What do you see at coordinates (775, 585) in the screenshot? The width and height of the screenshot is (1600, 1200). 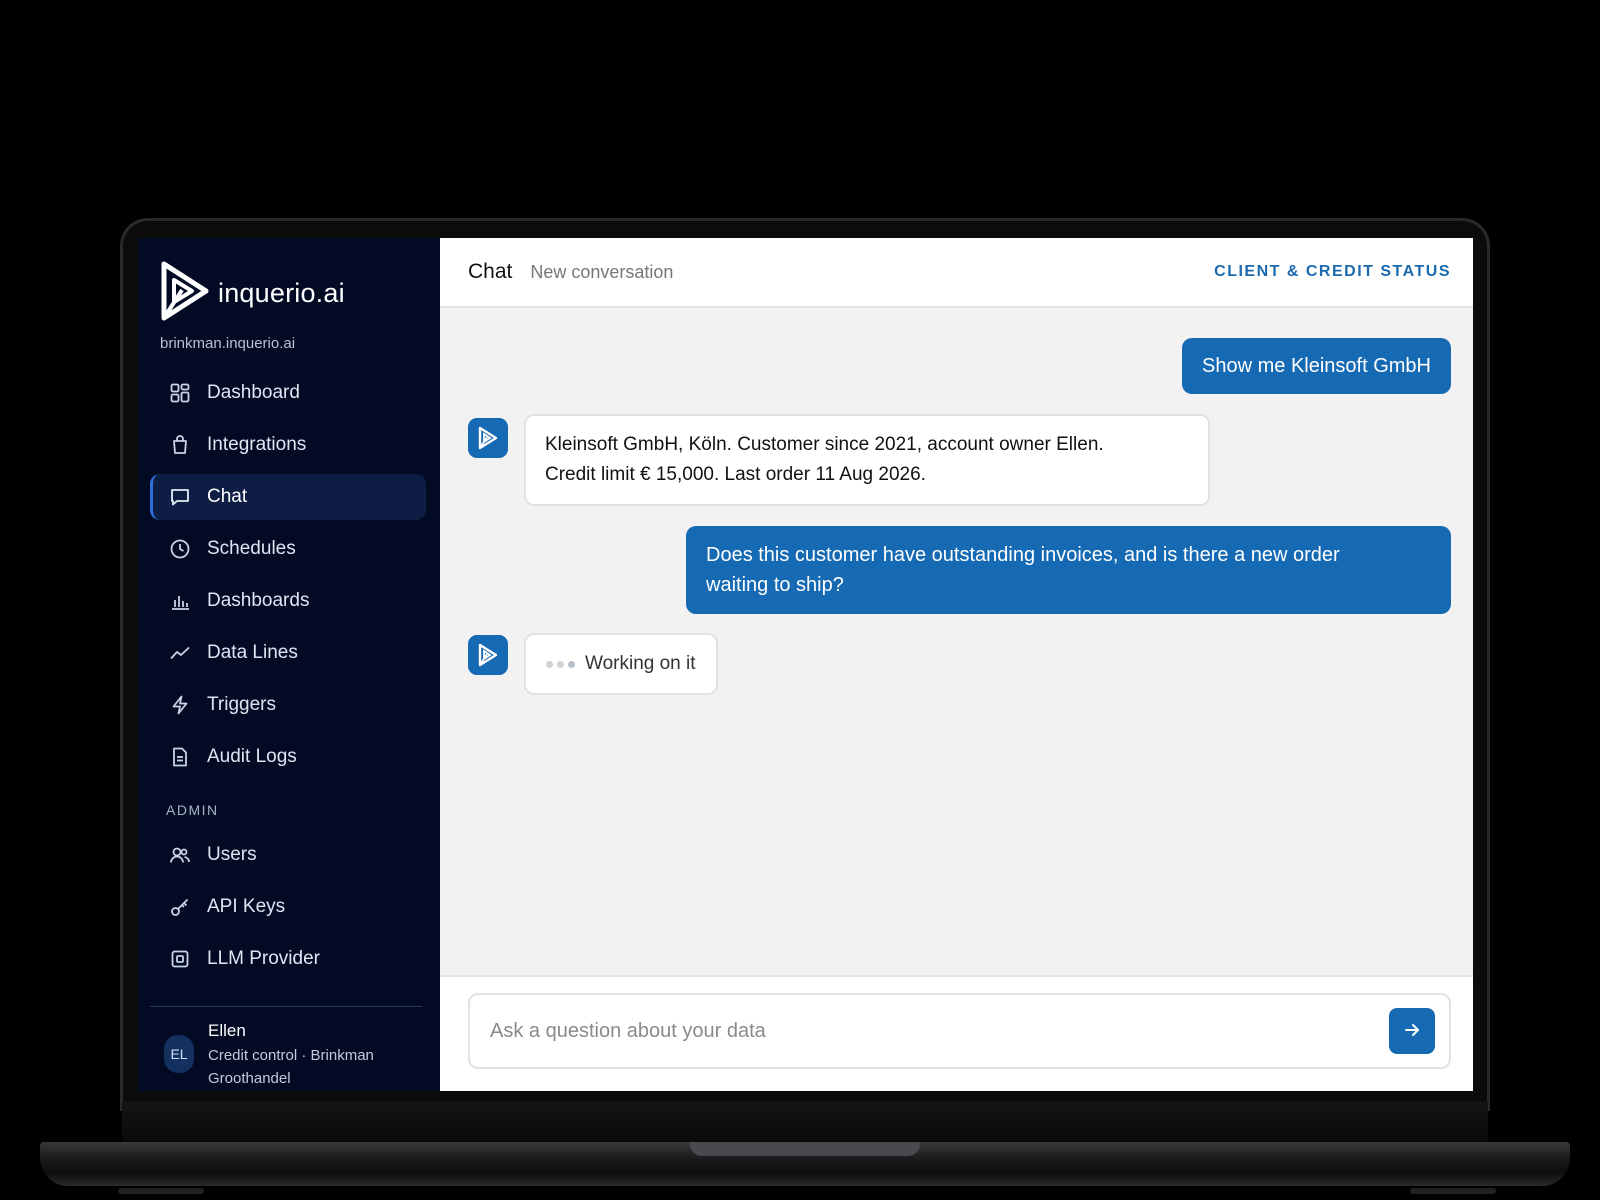 I see `user-message-text: waiting to ship?` at bounding box center [775, 585].